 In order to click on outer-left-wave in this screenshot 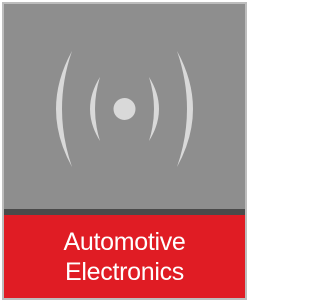, I will do `click(64, 109)`.